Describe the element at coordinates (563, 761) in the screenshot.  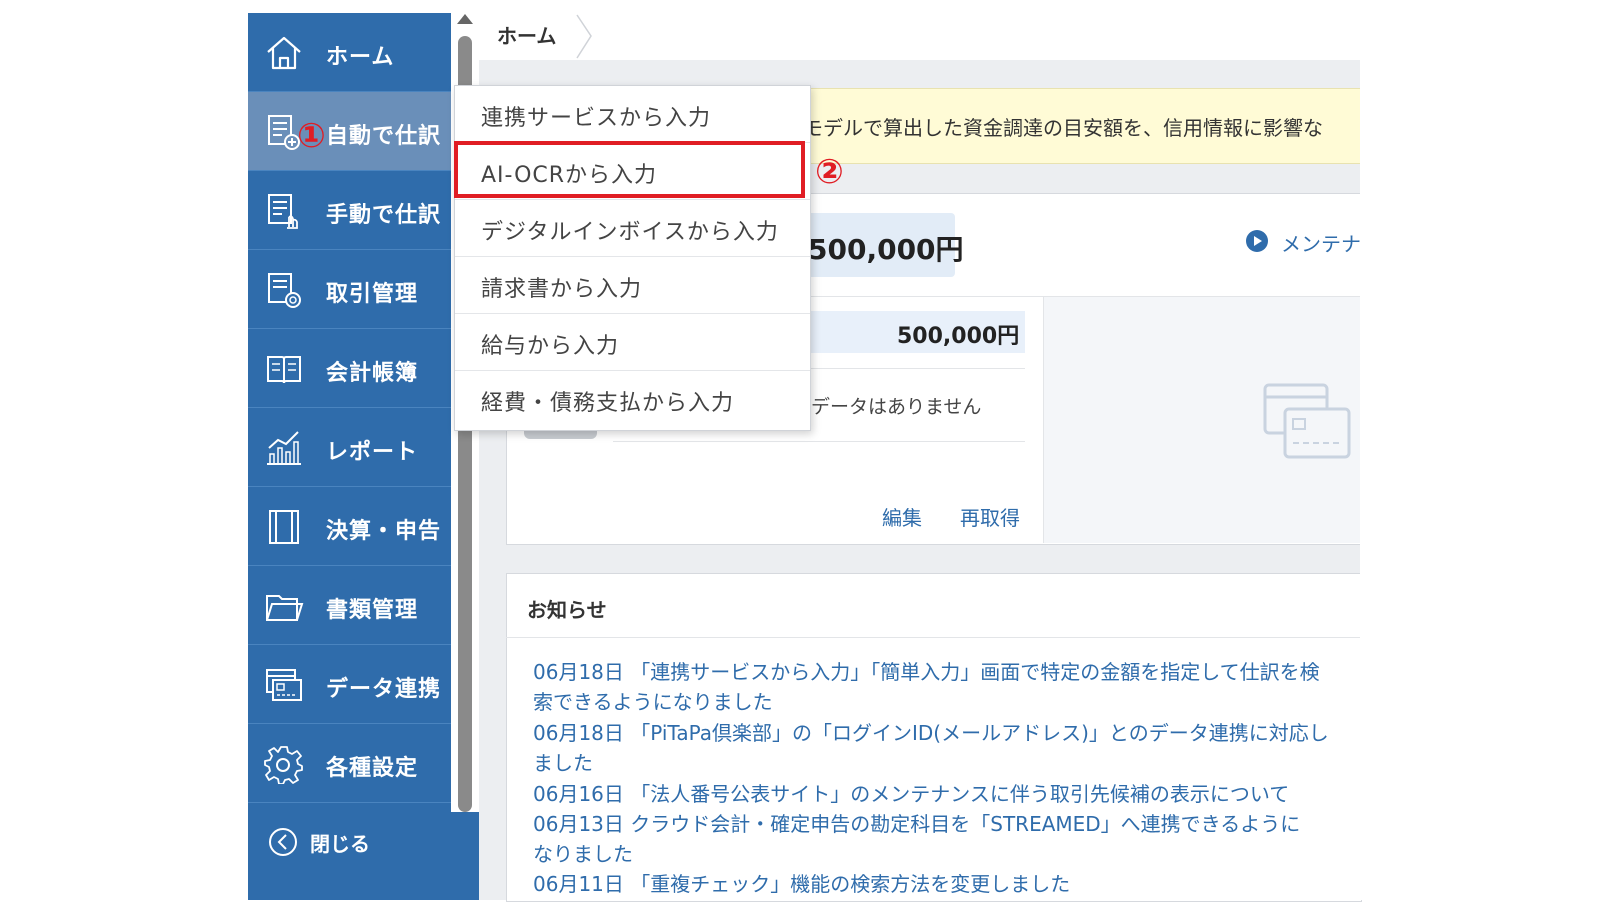
I see `news-item: ました` at that location.